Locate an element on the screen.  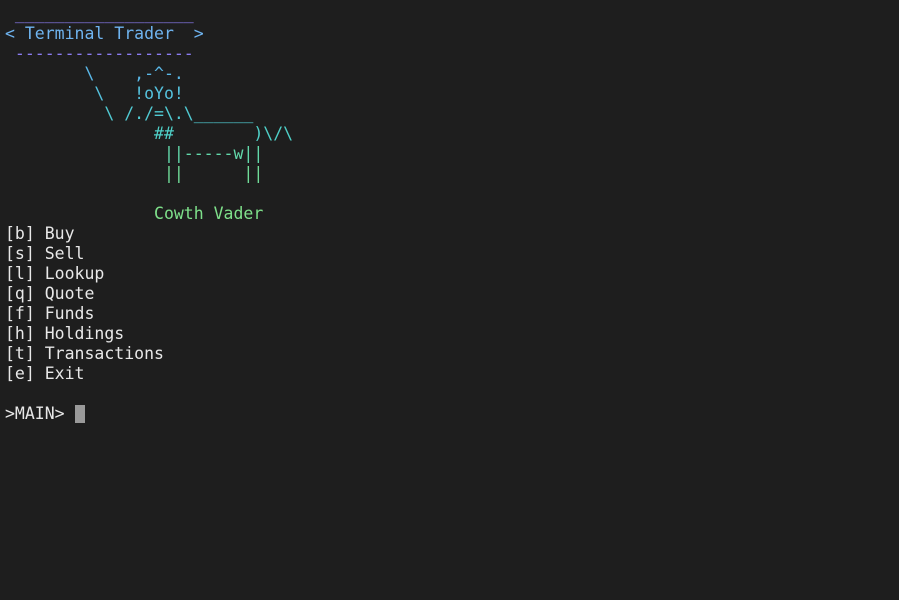
ascii-art-line: ## )\/\ is located at coordinates (149, 133).